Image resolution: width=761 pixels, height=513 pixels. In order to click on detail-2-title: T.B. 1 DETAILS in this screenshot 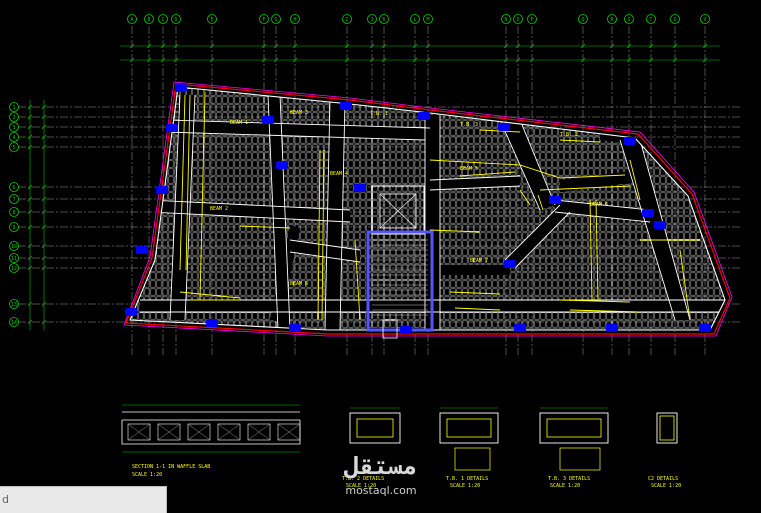, I will do `click(467, 479)`.